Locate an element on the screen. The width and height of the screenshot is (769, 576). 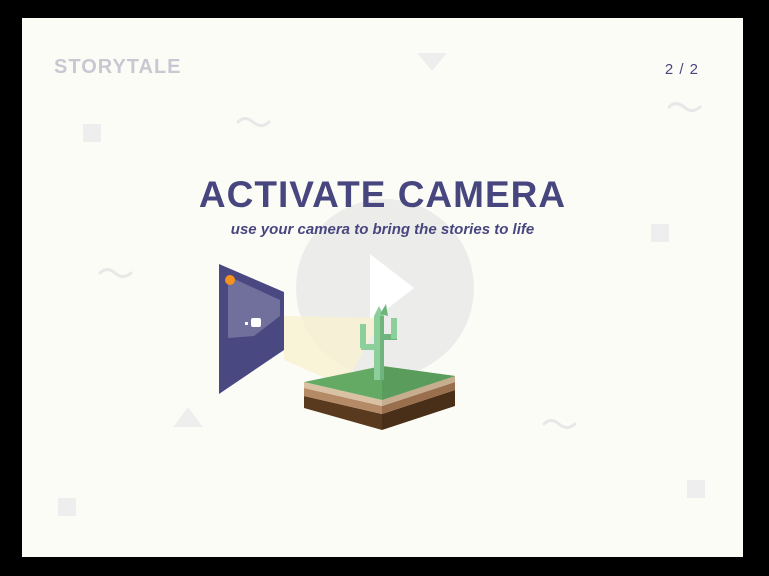
camera-flash-dot is located at coordinates (230, 280).